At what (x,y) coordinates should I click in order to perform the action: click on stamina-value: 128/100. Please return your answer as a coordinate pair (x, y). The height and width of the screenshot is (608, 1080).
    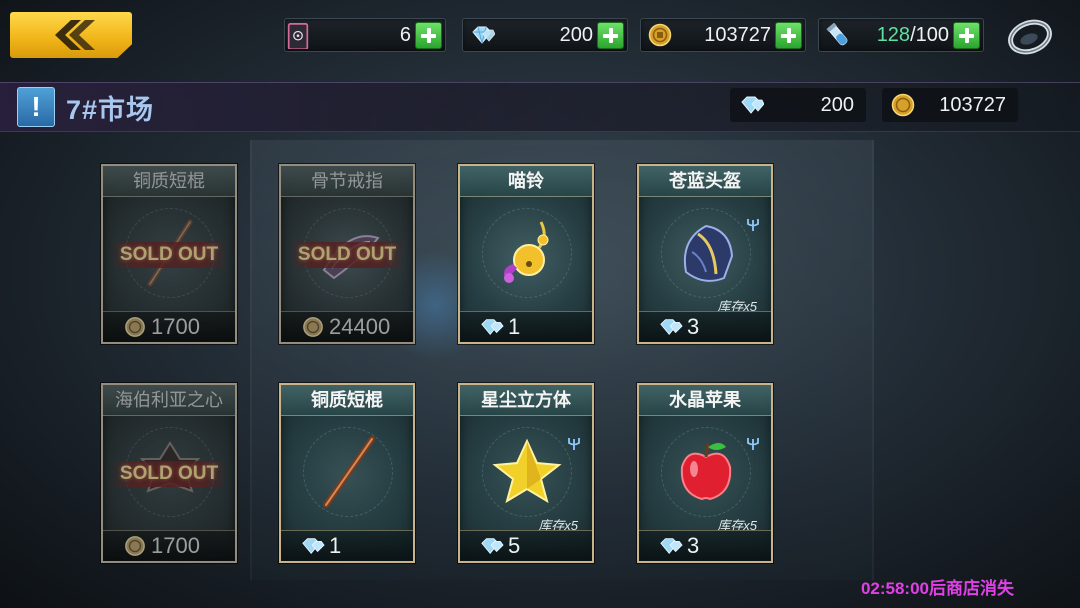
    Looking at the image, I should click on (913, 35).